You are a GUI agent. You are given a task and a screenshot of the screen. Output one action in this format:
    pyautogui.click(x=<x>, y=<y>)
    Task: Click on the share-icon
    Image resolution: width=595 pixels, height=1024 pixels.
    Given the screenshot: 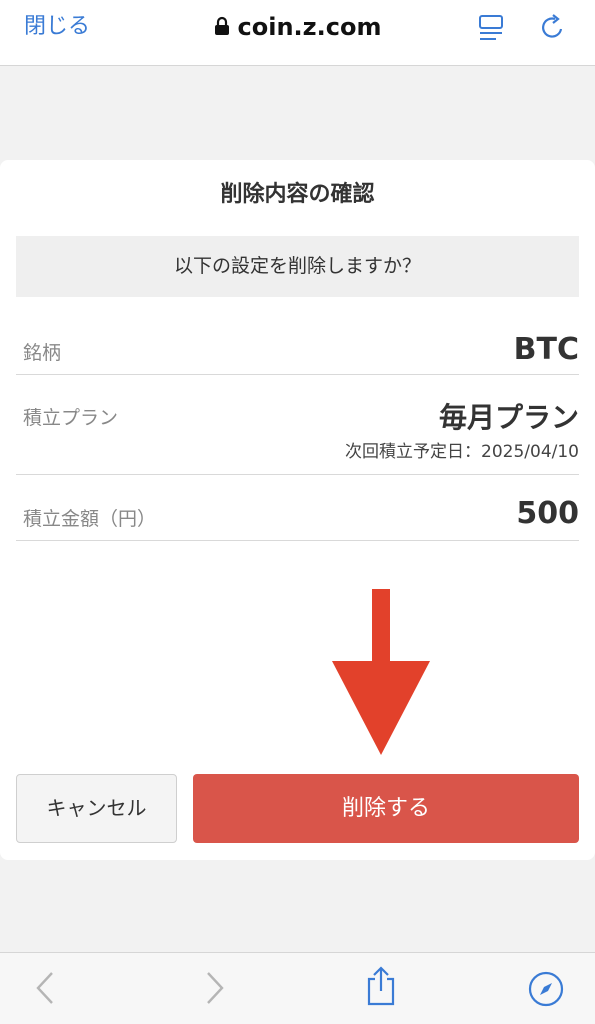 What is the action you would take?
    pyautogui.click(x=381, y=988)
    